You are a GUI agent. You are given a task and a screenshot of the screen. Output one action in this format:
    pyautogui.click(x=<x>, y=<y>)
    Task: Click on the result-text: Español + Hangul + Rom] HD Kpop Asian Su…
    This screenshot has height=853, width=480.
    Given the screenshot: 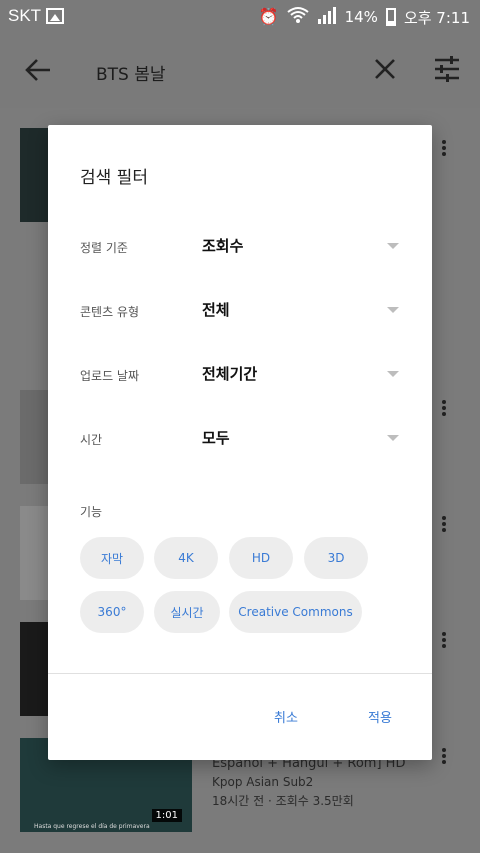 What is the action you would take?
    pyautogui.click(x=308, y=782)
    